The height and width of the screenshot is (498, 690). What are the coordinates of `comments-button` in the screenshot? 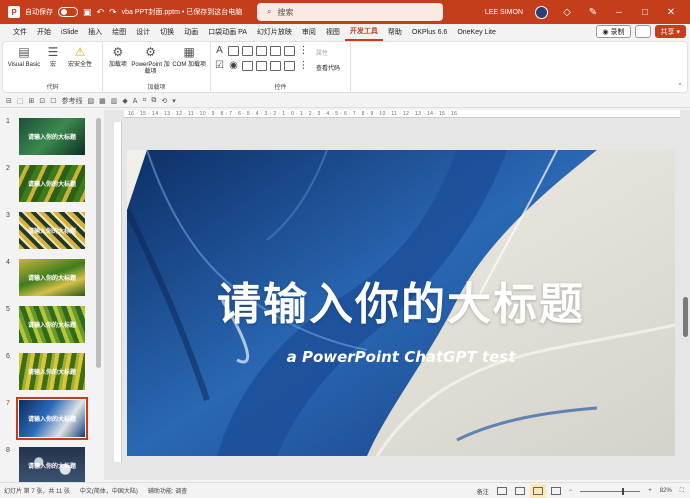 It's located at (642, 31).